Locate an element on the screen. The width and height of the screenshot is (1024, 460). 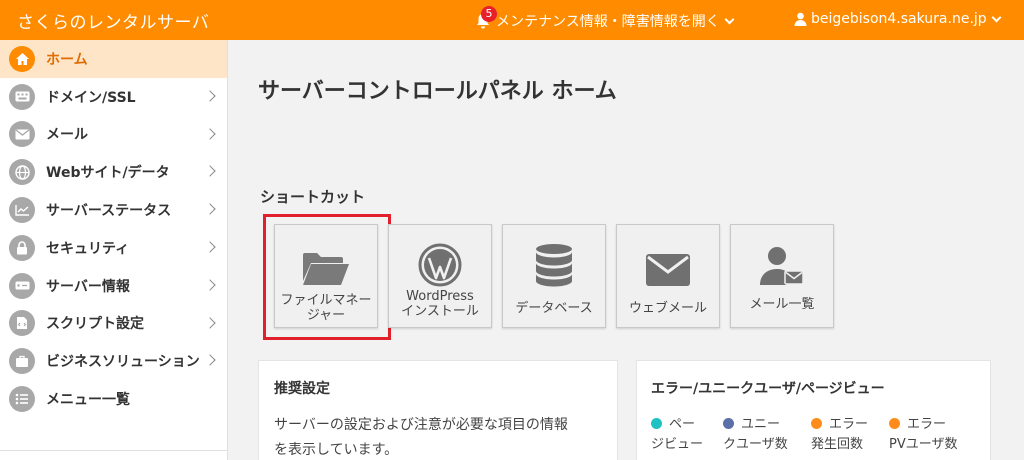
user-menu: beigebison4.sakura.ne.jp is located at coordinates (898, 19).